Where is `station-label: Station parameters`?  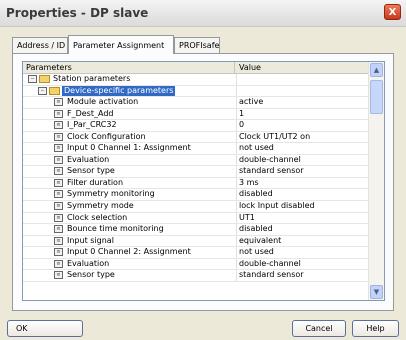 station-label: Station parameters is located at coordinates (92, 78).